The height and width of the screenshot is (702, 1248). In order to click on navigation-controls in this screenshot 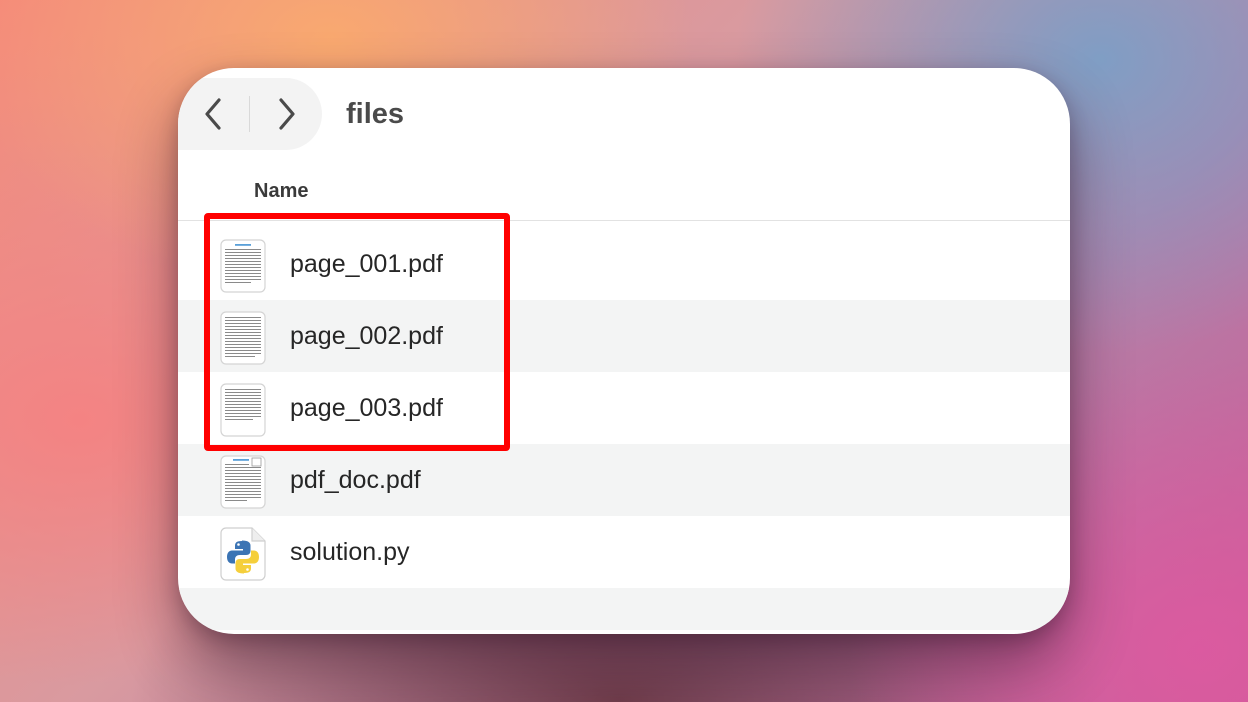, I will do `click(250, 114)`.